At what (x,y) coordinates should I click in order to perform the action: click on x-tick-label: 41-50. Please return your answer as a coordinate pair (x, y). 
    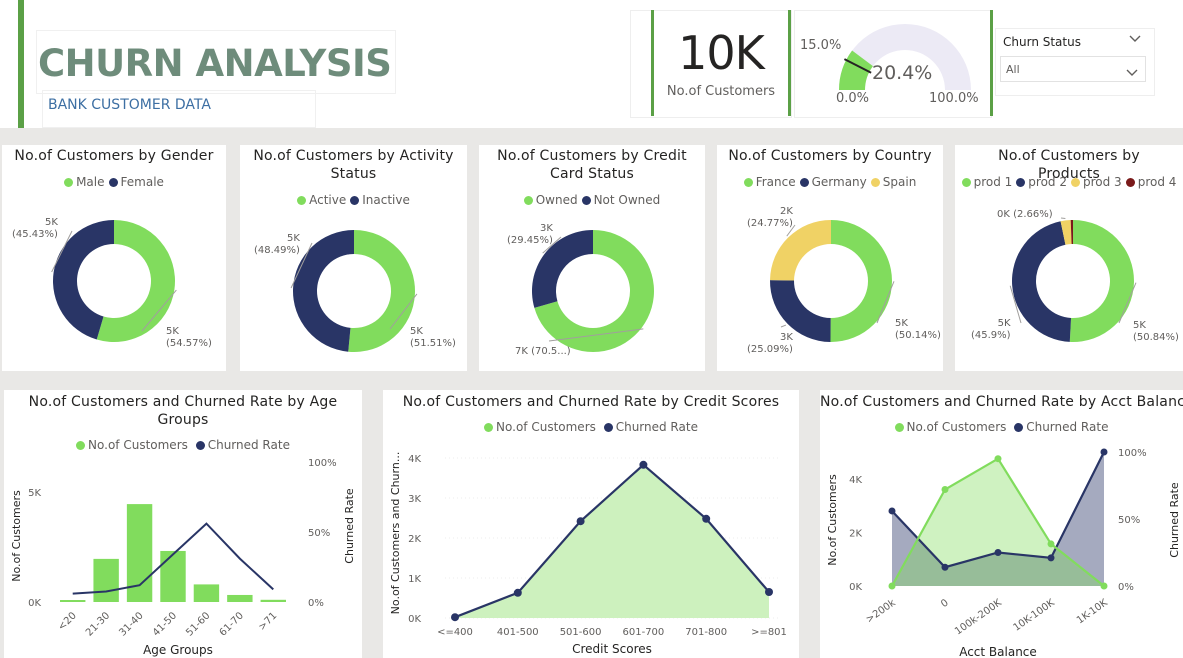
    Looking at the image, I should click on (165, 624).